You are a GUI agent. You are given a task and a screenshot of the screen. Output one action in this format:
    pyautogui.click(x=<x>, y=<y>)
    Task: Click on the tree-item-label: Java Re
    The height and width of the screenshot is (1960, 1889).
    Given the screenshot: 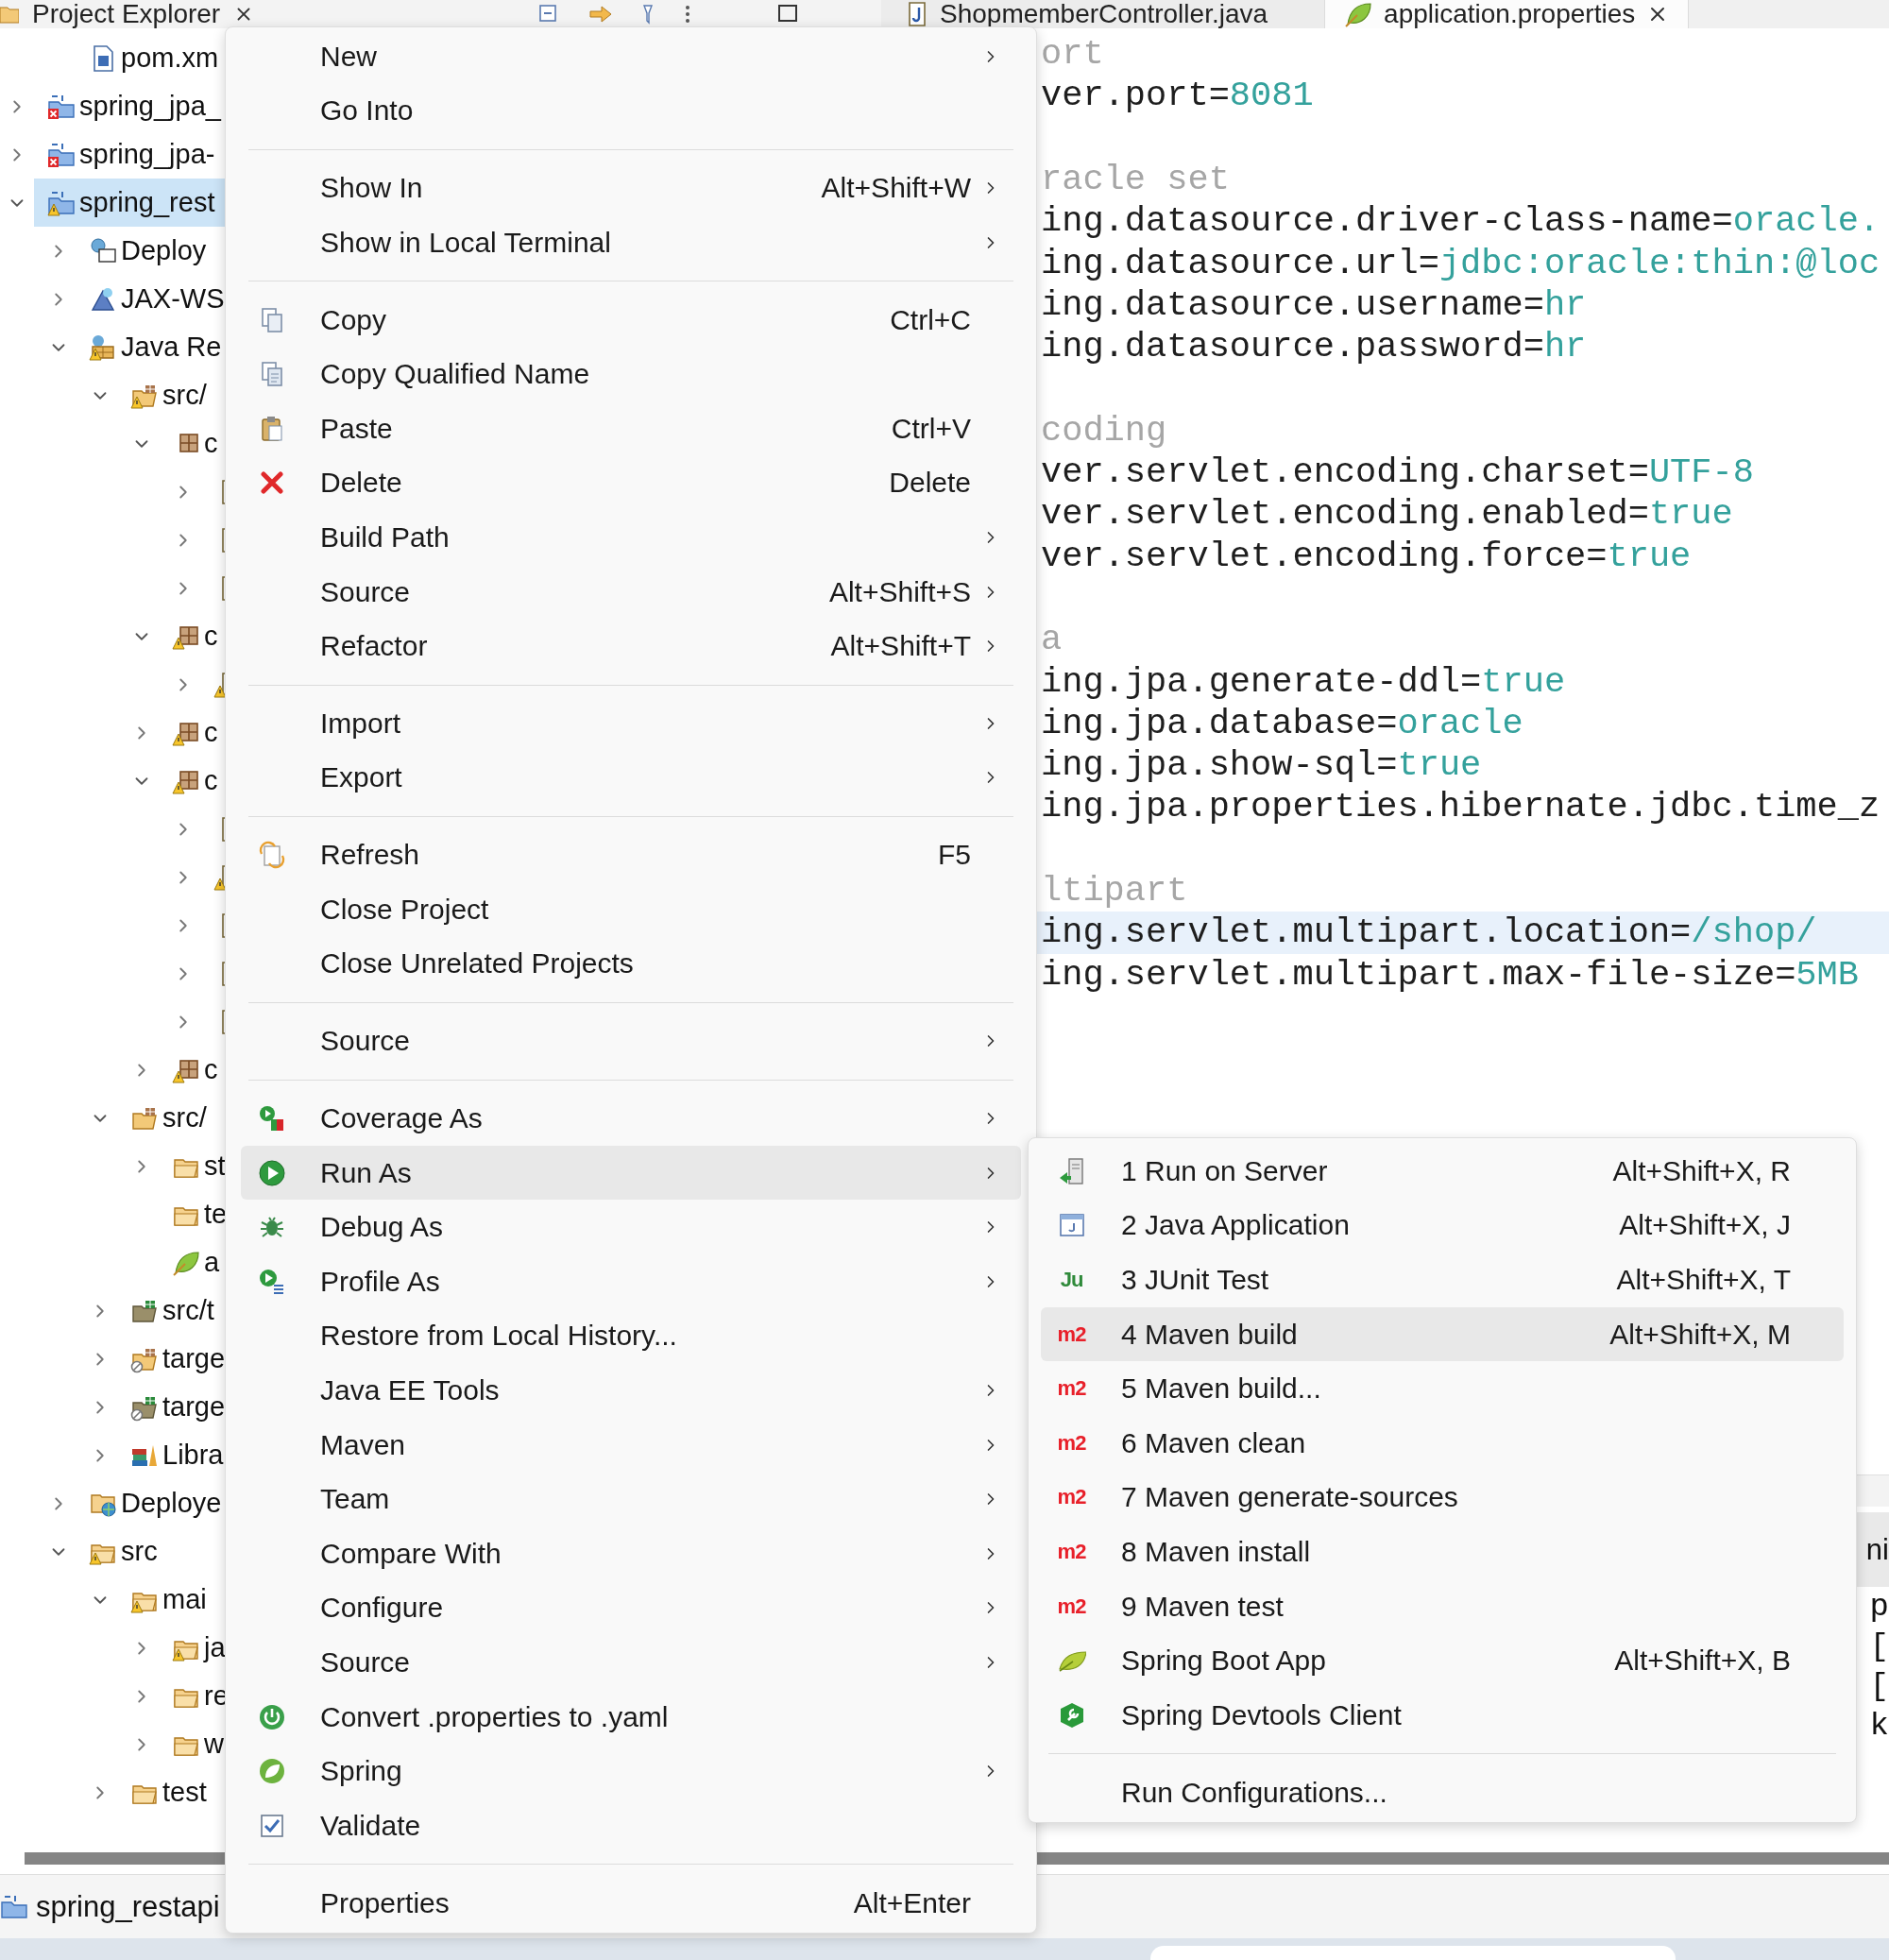 What is the action you would take?
    pyautogui.click(x=172, y=347)
    